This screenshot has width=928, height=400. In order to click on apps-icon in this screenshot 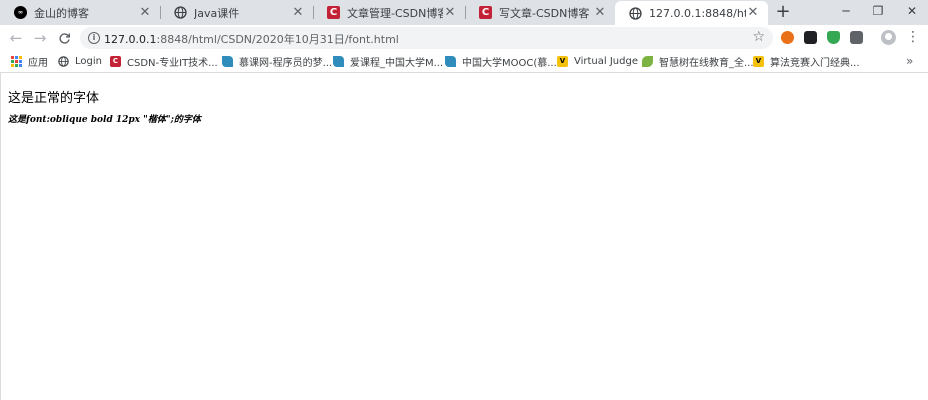, I will do `click(16, 61)`.